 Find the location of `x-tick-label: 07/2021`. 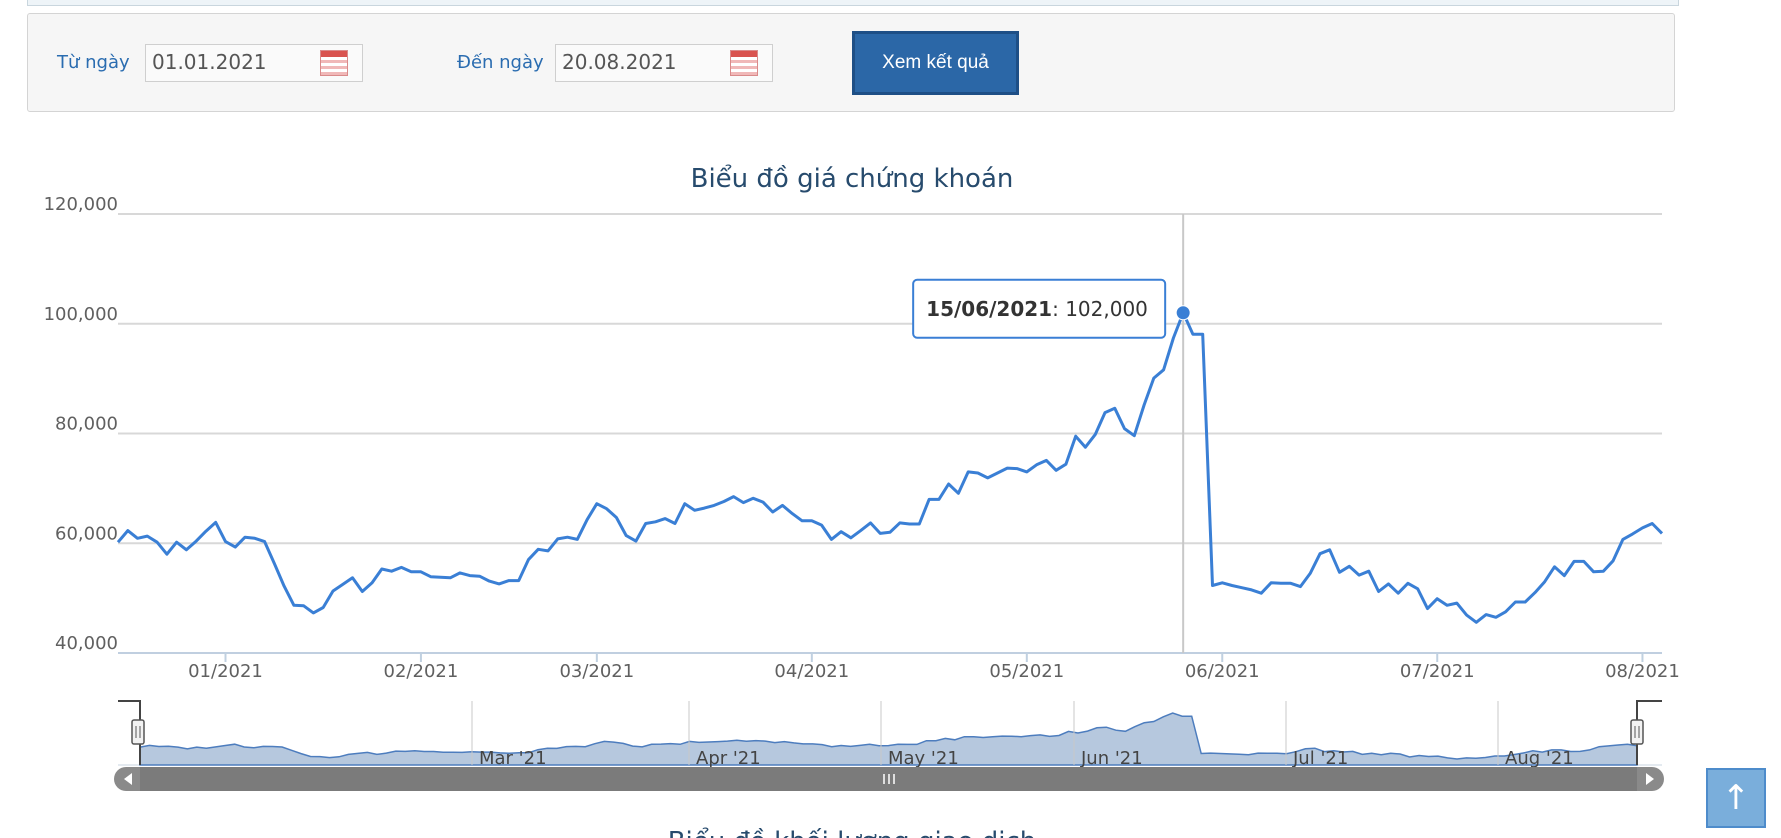

x-tick-label: 07/2021 is located at coordinates (1437, 671).